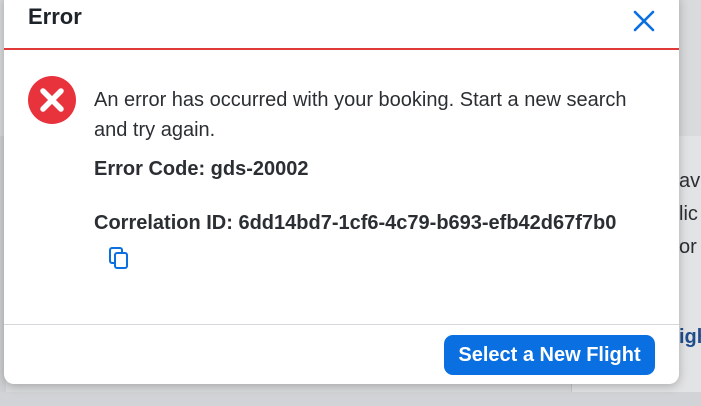  What do you see at coordinates (350, 399) in the screenshot?
I see `background-bottom-bar` at bounding box center [350, 399].